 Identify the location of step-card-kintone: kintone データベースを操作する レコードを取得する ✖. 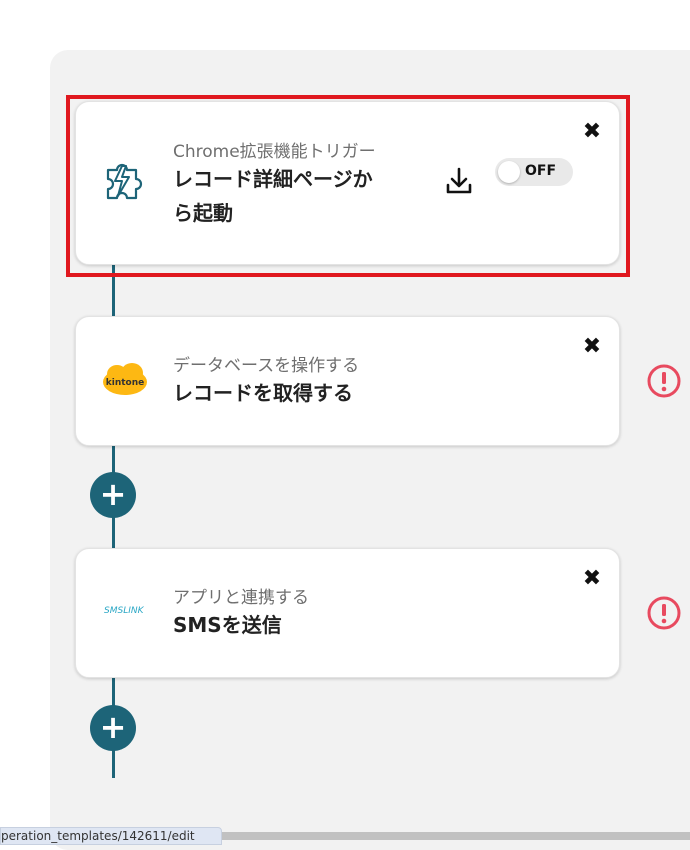
(347, 381).